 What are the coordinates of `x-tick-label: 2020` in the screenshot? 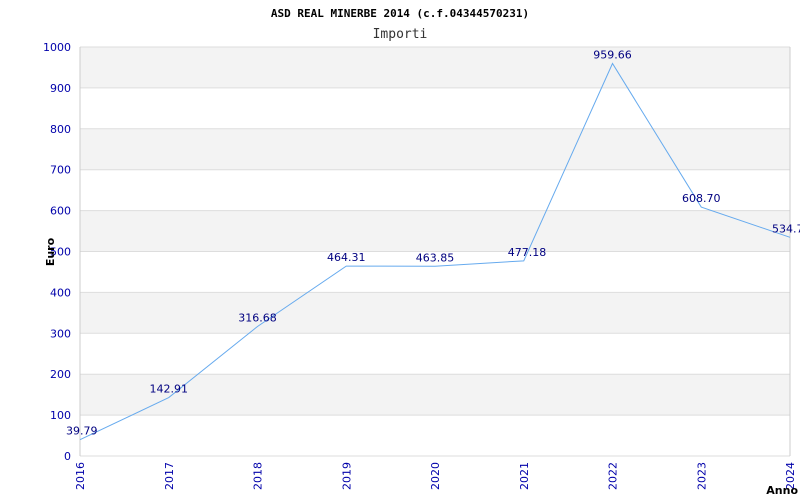 It's located at (435, 476).